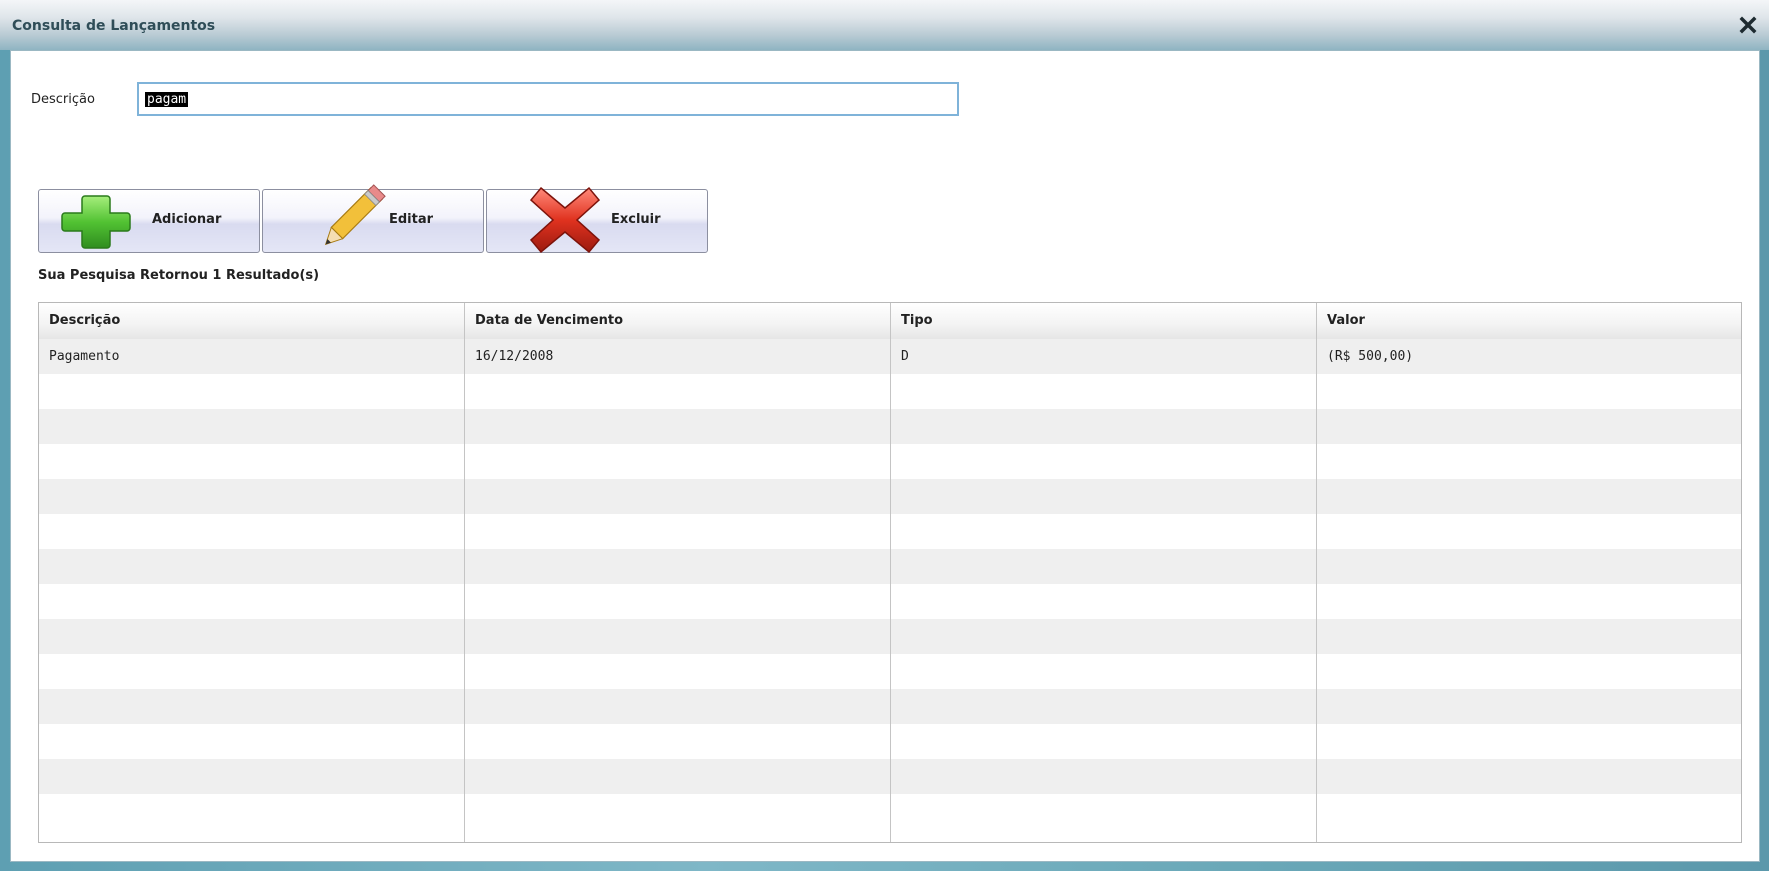  What do you see at coordinates (636, 219) in the screenshot?
I see `delete-button-label: Excluir` at bounding box center [636, 219].